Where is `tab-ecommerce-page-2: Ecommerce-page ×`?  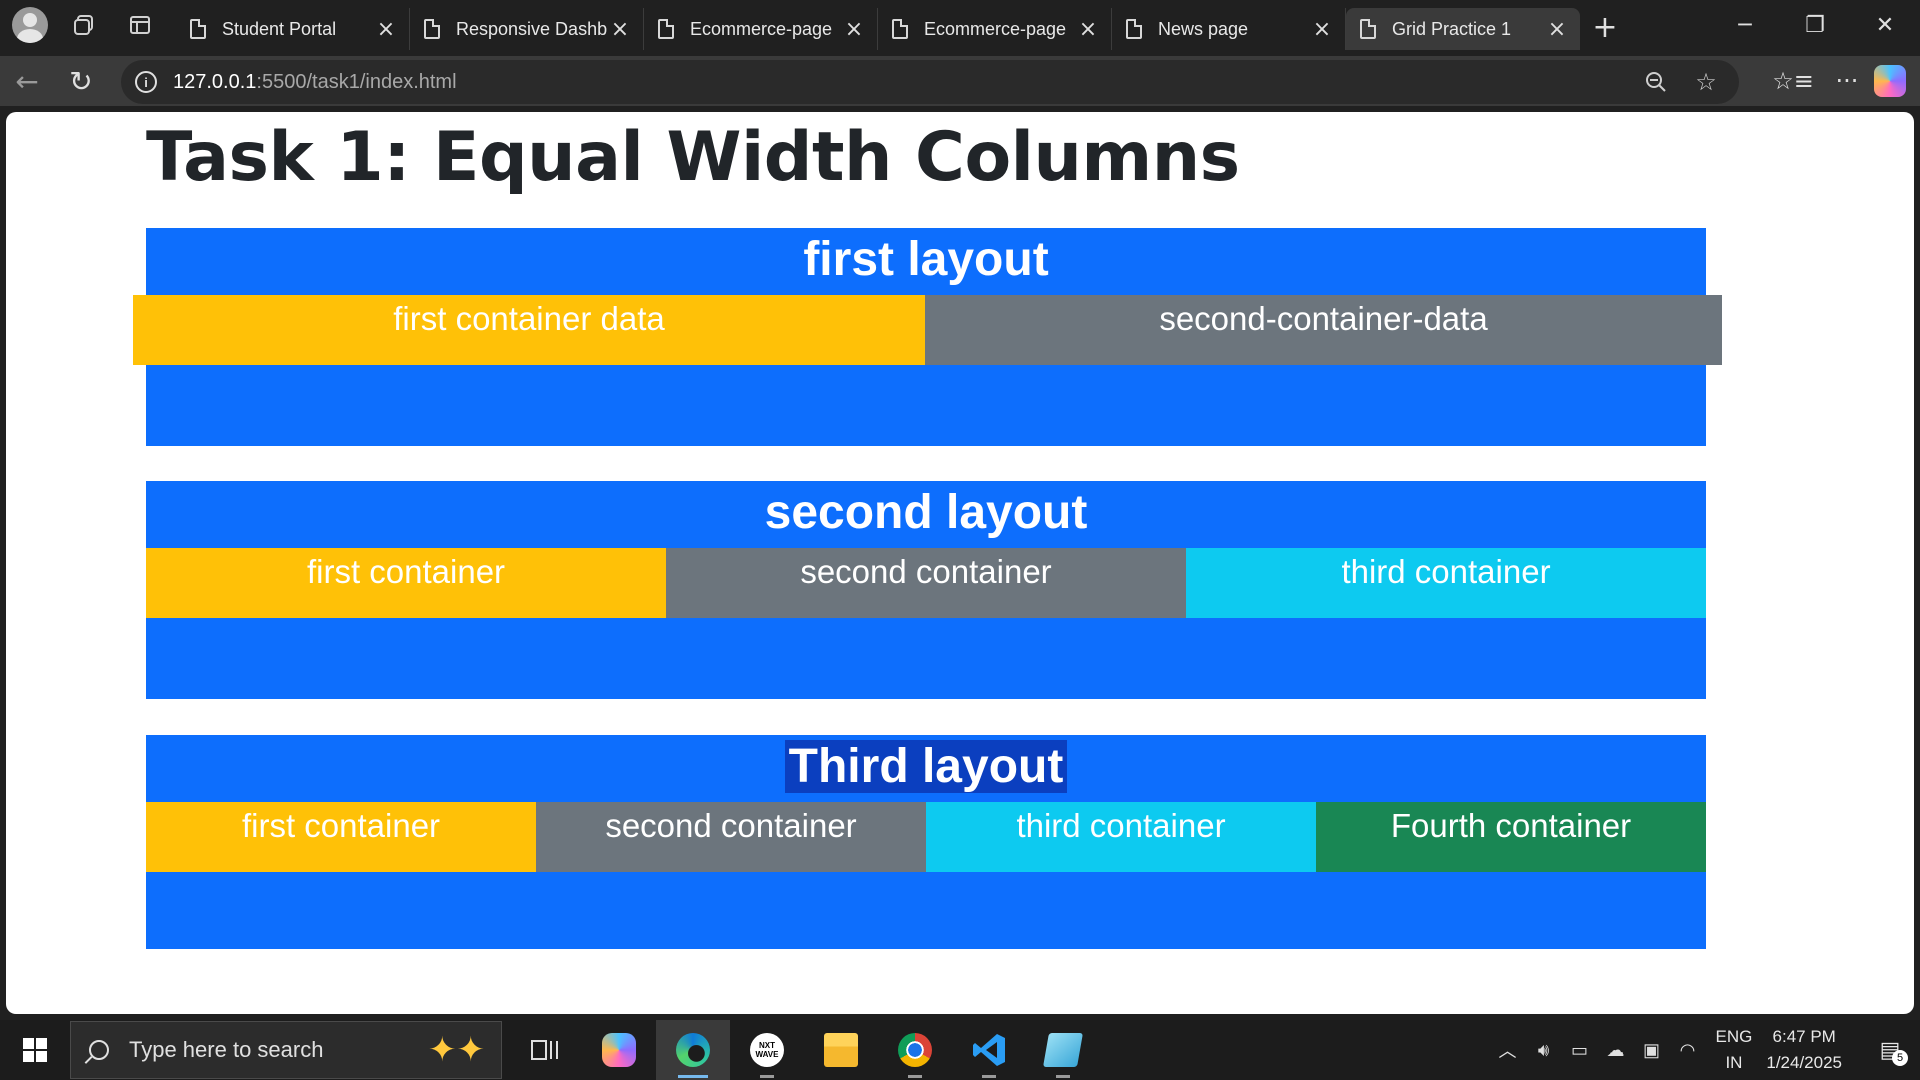
tab-ecommerce-page-2: Ecommerce-page × is located at coordinates (995, 29).